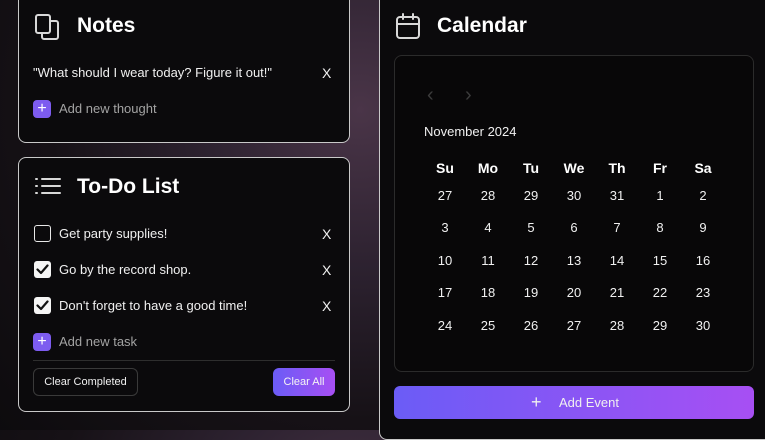 The width and height of the screenshot is (765, 440). Describe the element at coordinates (531, 227) in the screenshot. I see `calendar-day: 5` at that location.